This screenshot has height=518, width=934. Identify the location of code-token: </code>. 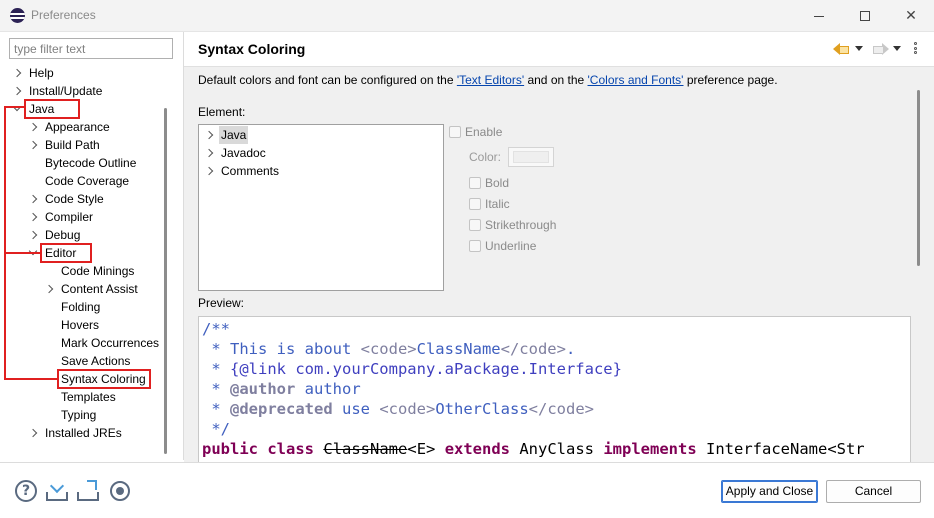
(533, 349).